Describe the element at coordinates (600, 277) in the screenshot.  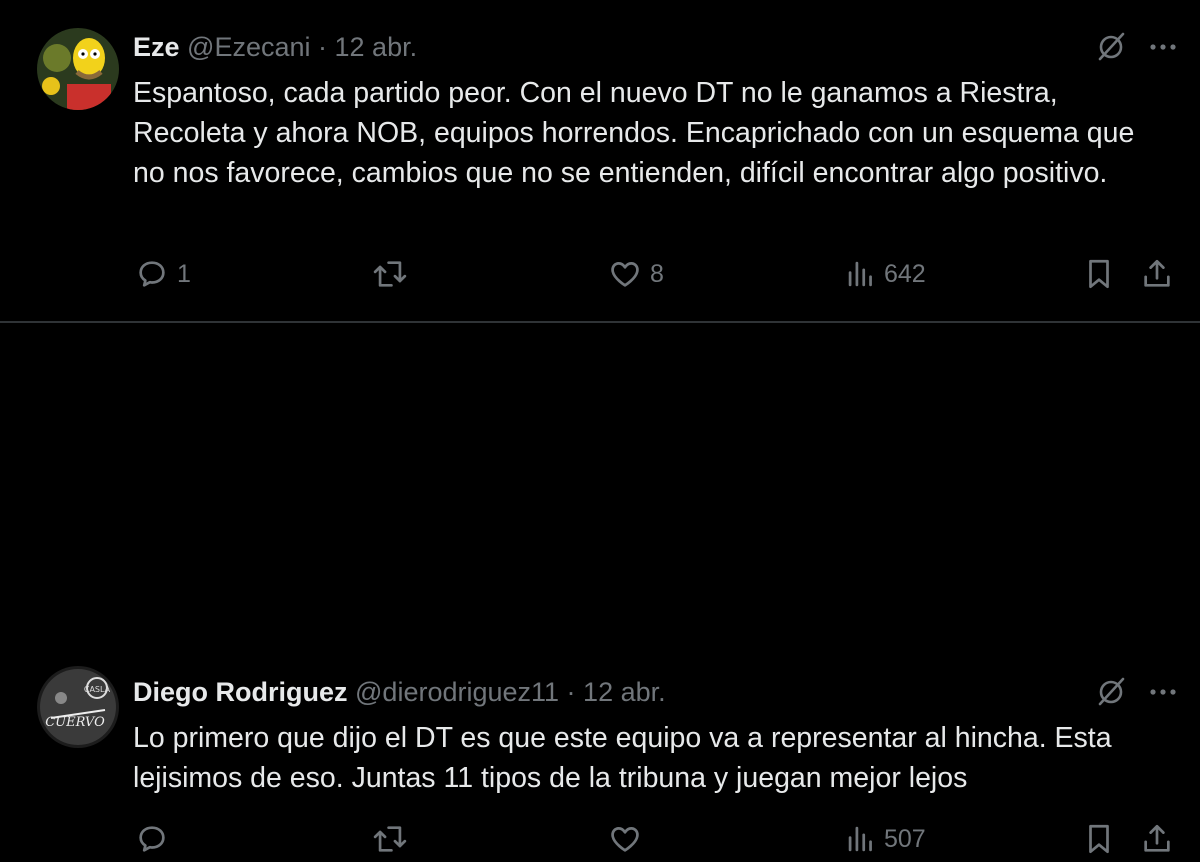
I see `tweet-actions: 1 8 642` at that location.